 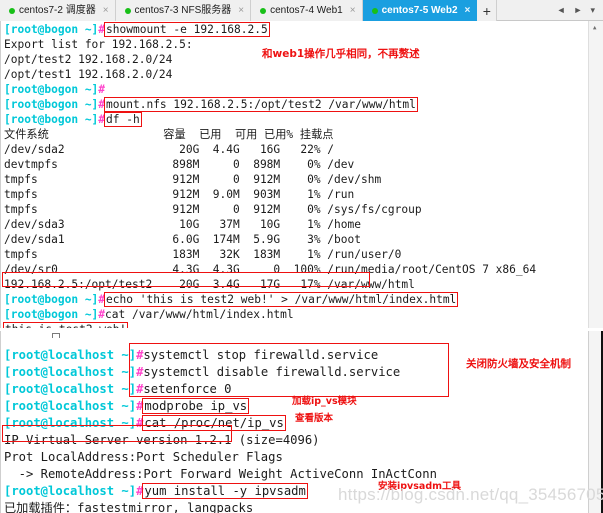 I want to click on command-setenforce: setenforce 0, so click(x=187, y=389).